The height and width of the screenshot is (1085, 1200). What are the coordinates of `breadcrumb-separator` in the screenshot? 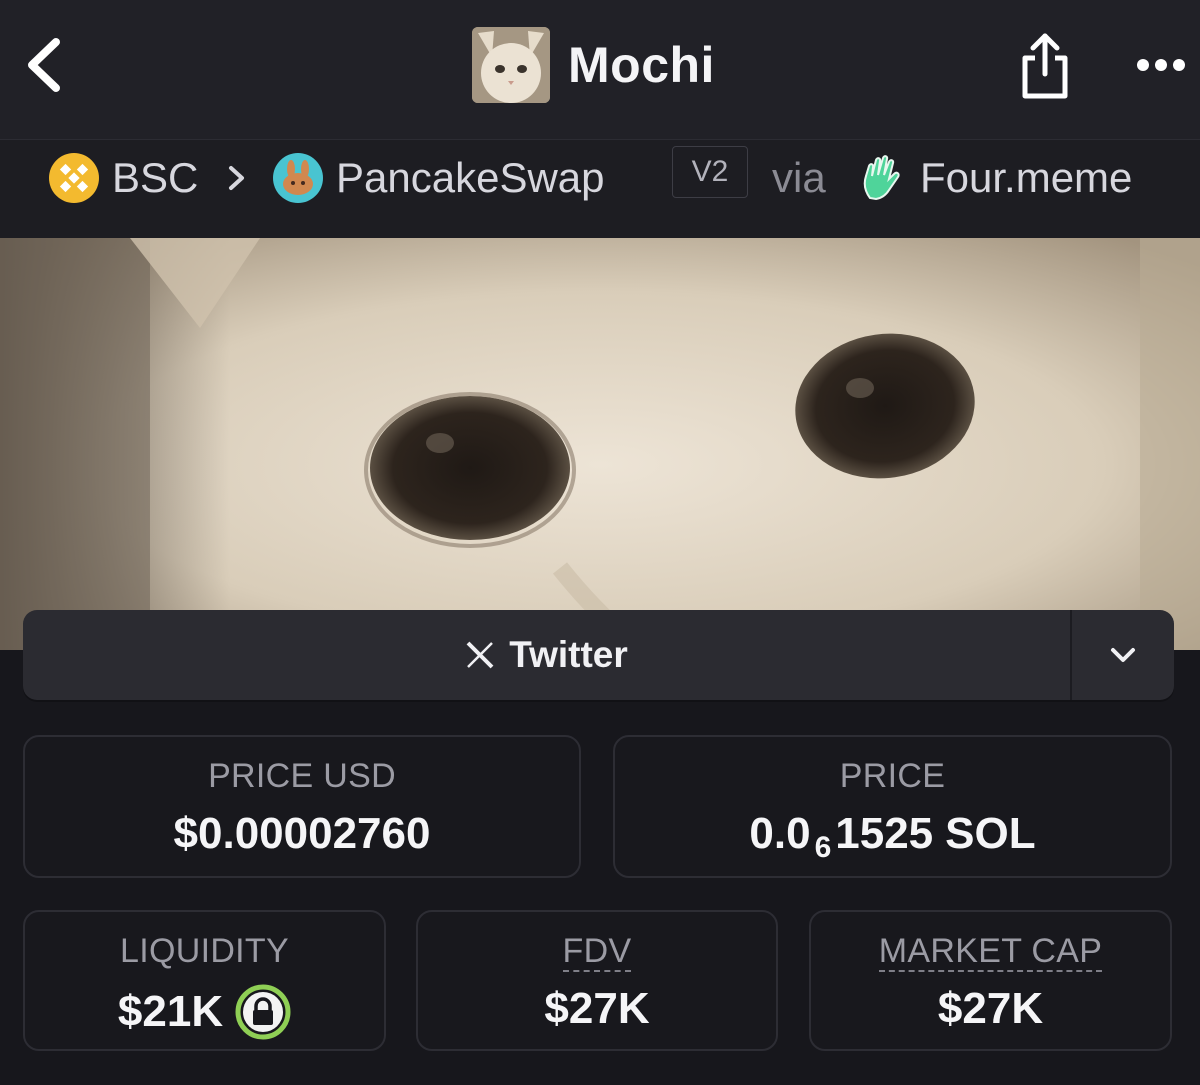 It's located at (237, 178).